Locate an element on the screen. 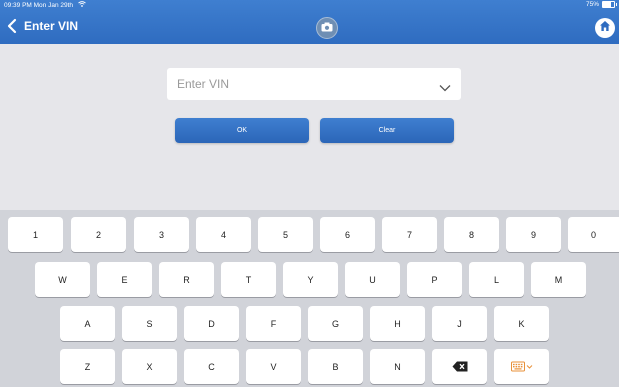 Image resolution: width=619 pixels, height=387 pixels. key: C is located at coordinates (211, 366).